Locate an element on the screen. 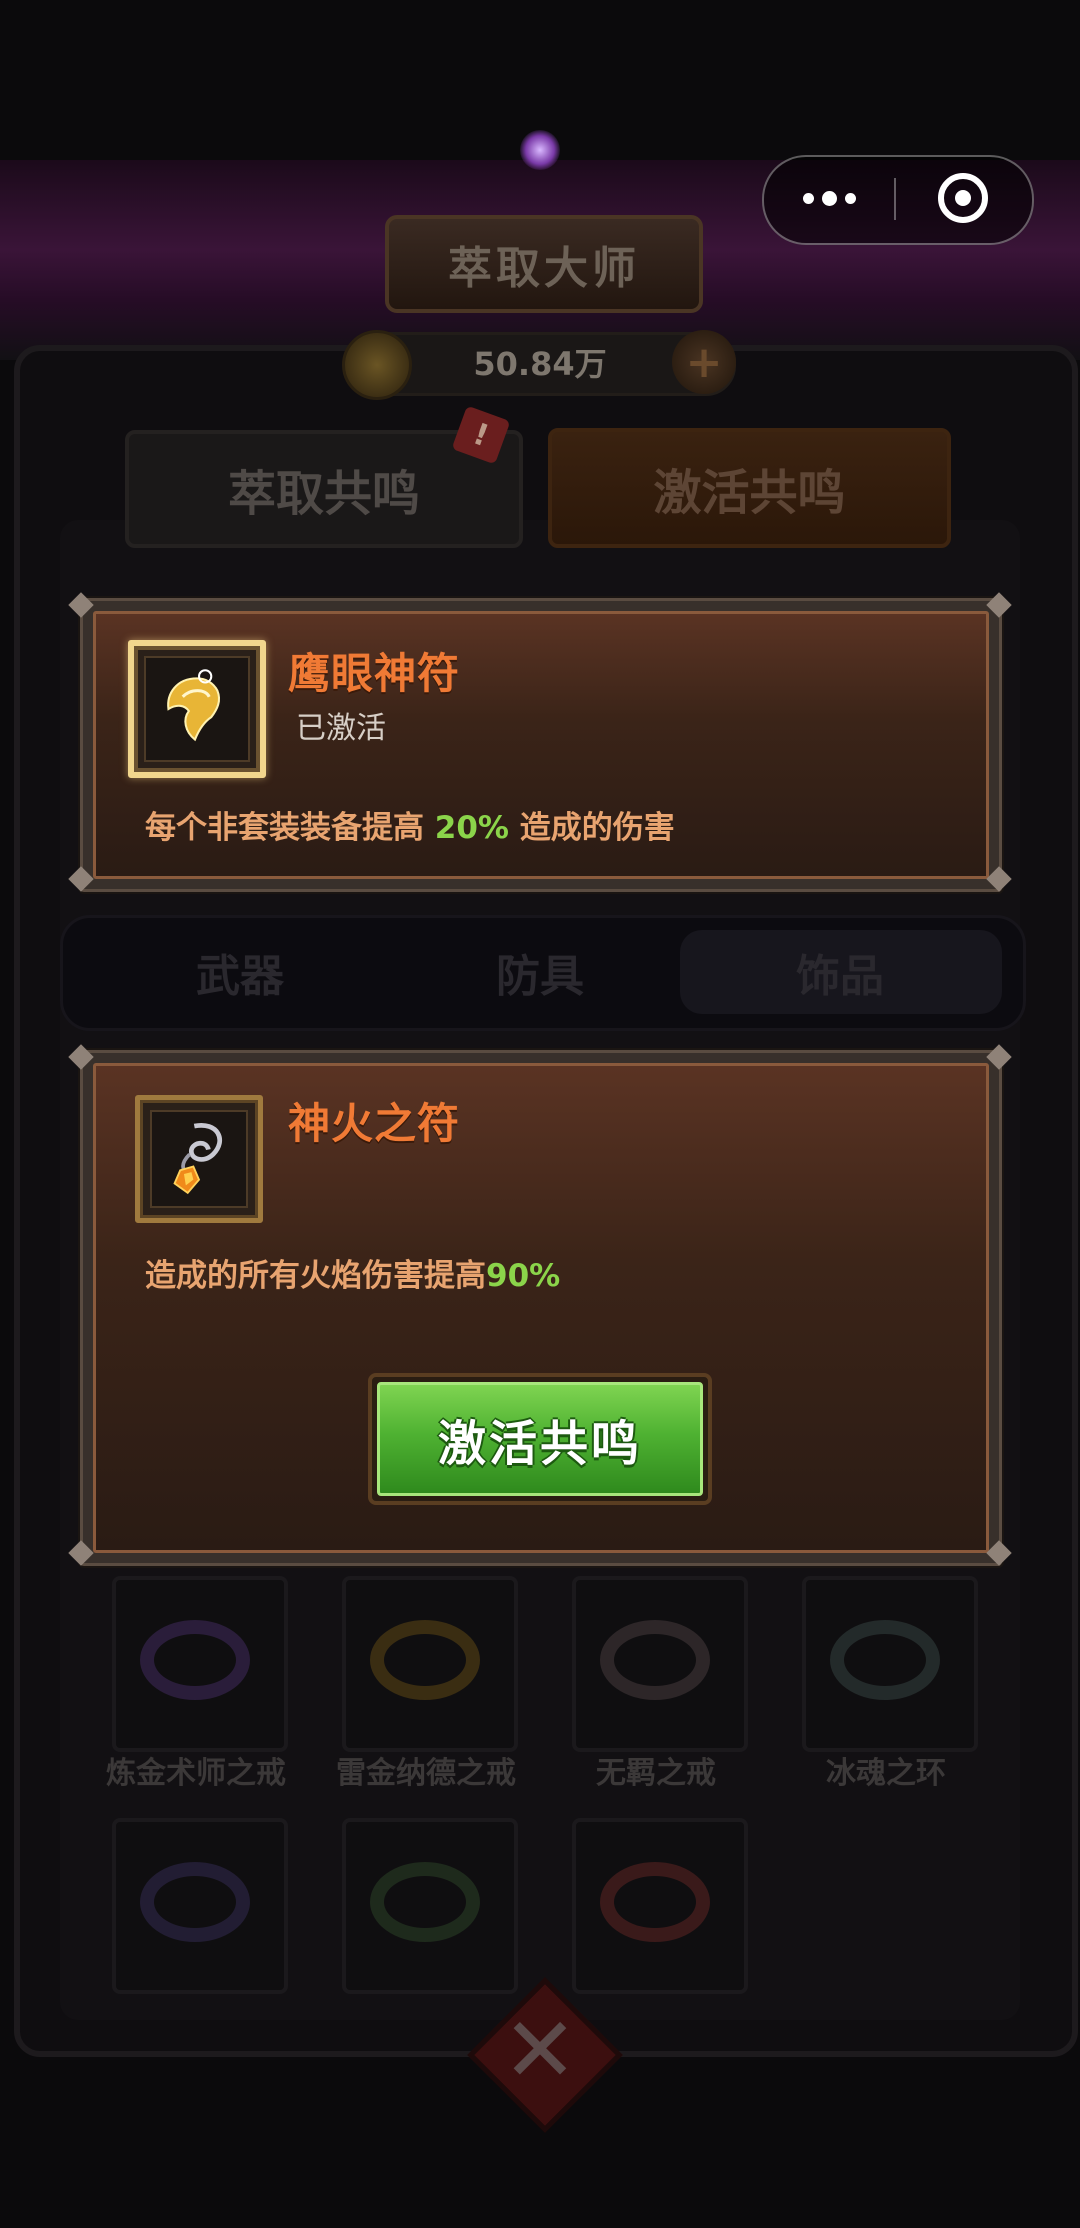  selected-effect-description: 造成的所有火焰伤害提高90% is located at coordinates (352, 1272).